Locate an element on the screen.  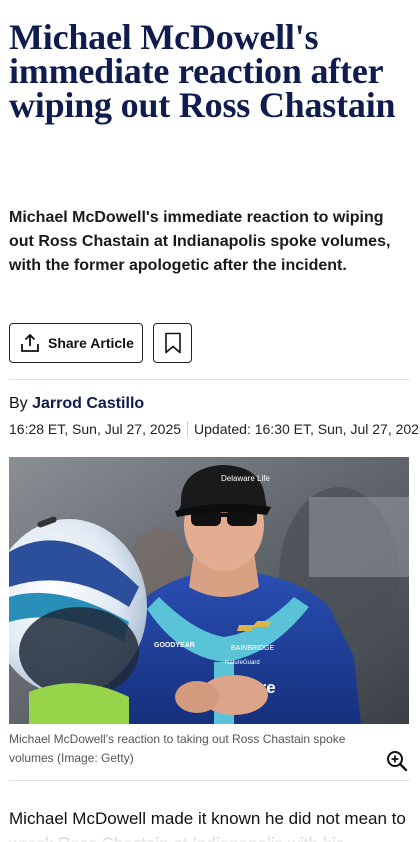
date-separator is located at coordinates (188, 429).